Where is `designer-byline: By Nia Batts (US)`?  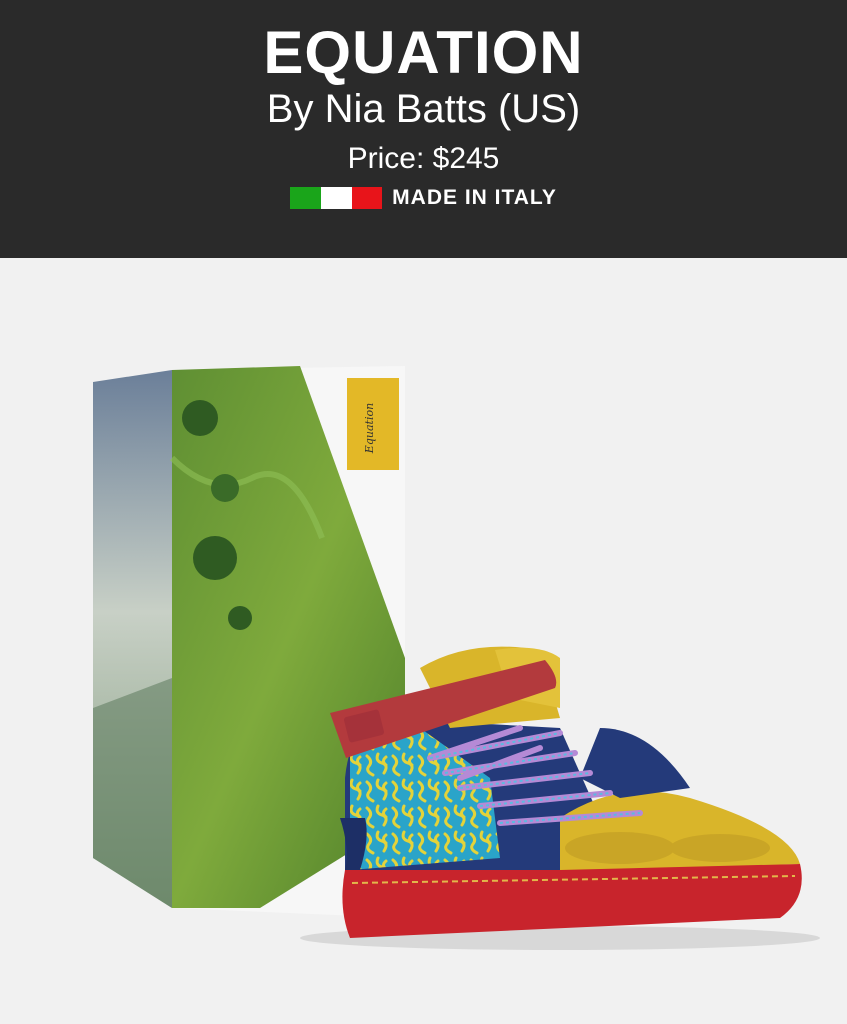 designer-byline: By Nia Batts (US) is located at coordinates (423, 109).